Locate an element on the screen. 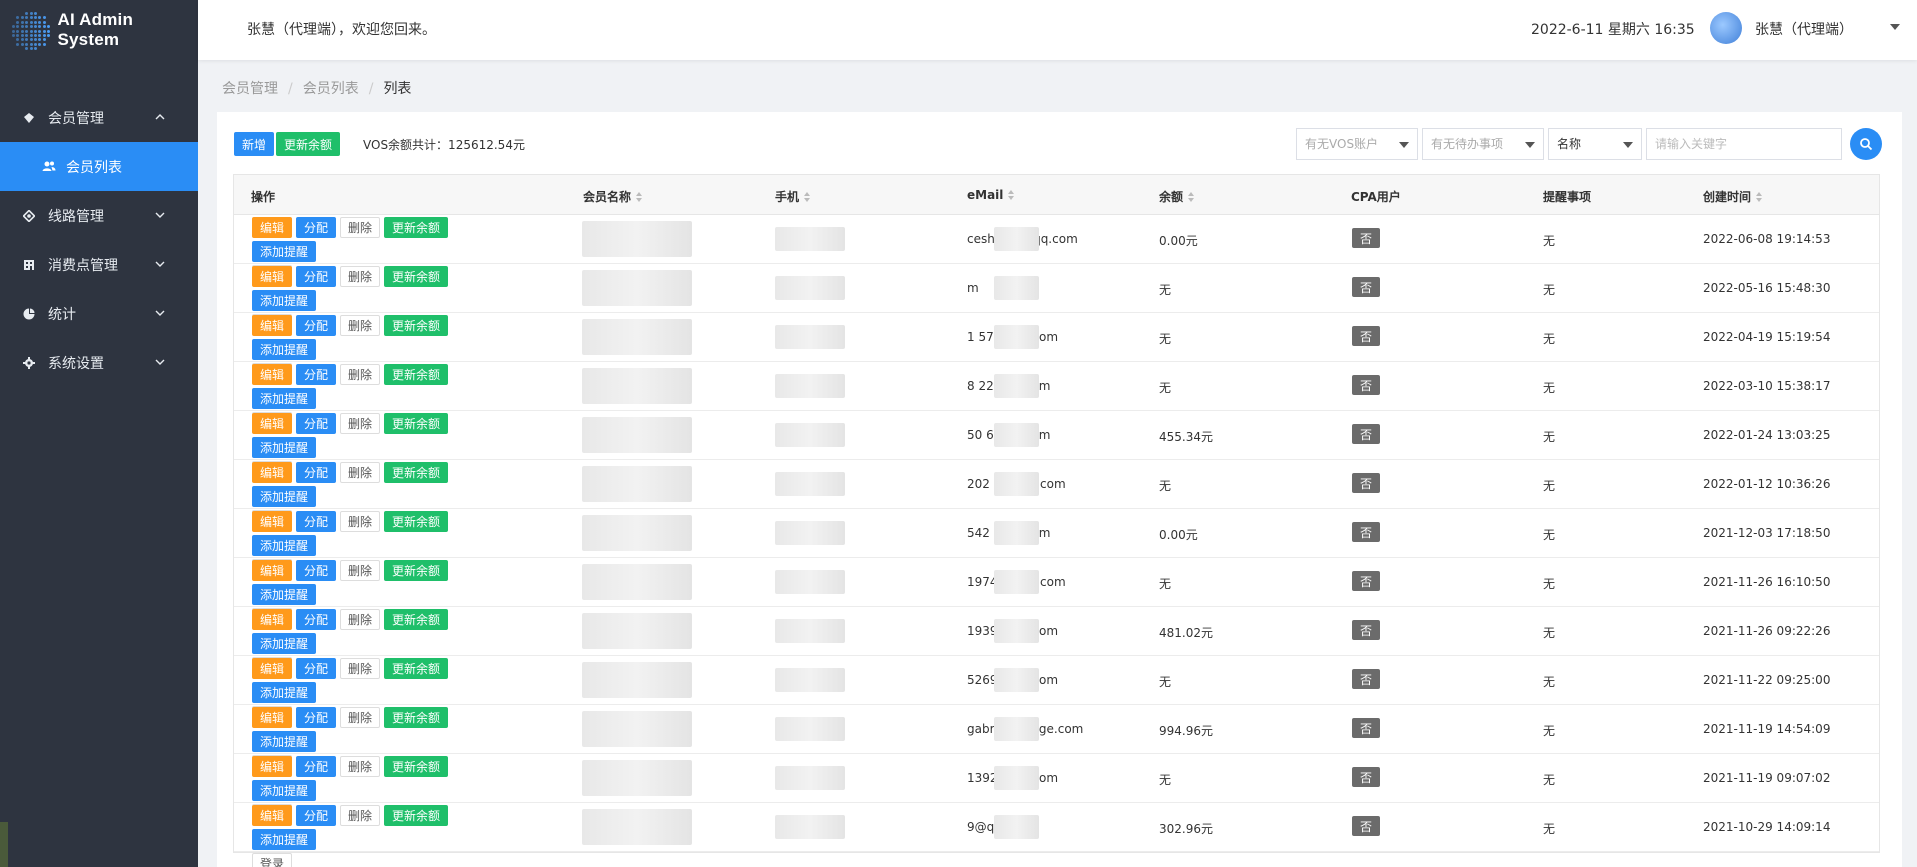  caret-down-icon is located at coordinates (1895, 27).